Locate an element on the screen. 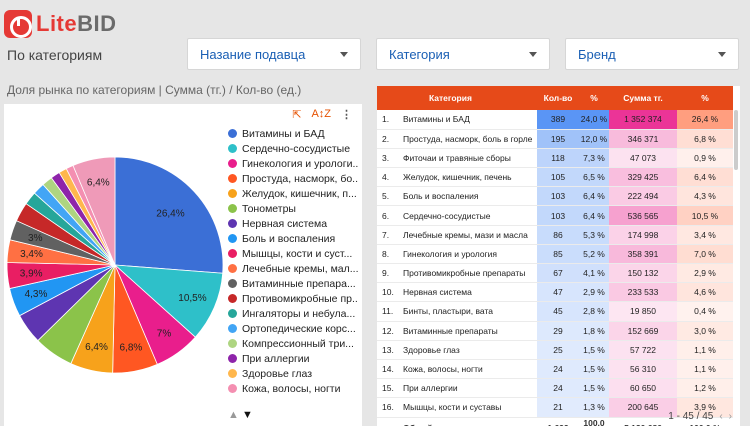 This screenshot has width=750, height=426. row-sum: 150 132 is located at coordinates (643, 273).